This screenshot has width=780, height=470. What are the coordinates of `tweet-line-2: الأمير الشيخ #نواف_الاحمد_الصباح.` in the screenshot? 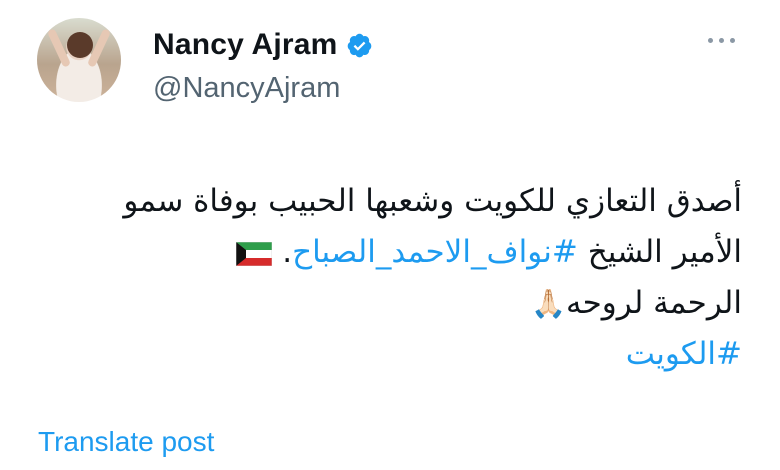 It's located at (382, 252).